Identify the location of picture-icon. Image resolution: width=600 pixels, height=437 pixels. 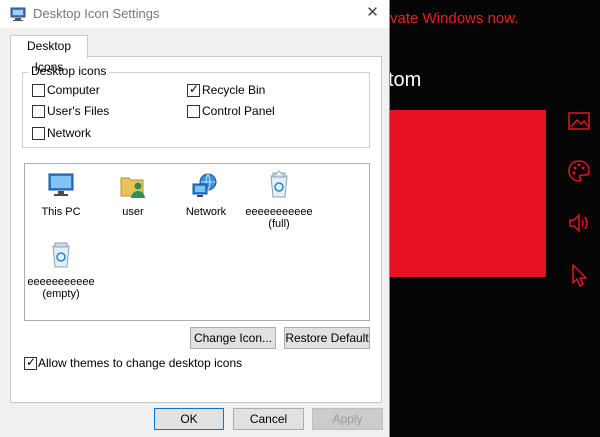
(579, 121).